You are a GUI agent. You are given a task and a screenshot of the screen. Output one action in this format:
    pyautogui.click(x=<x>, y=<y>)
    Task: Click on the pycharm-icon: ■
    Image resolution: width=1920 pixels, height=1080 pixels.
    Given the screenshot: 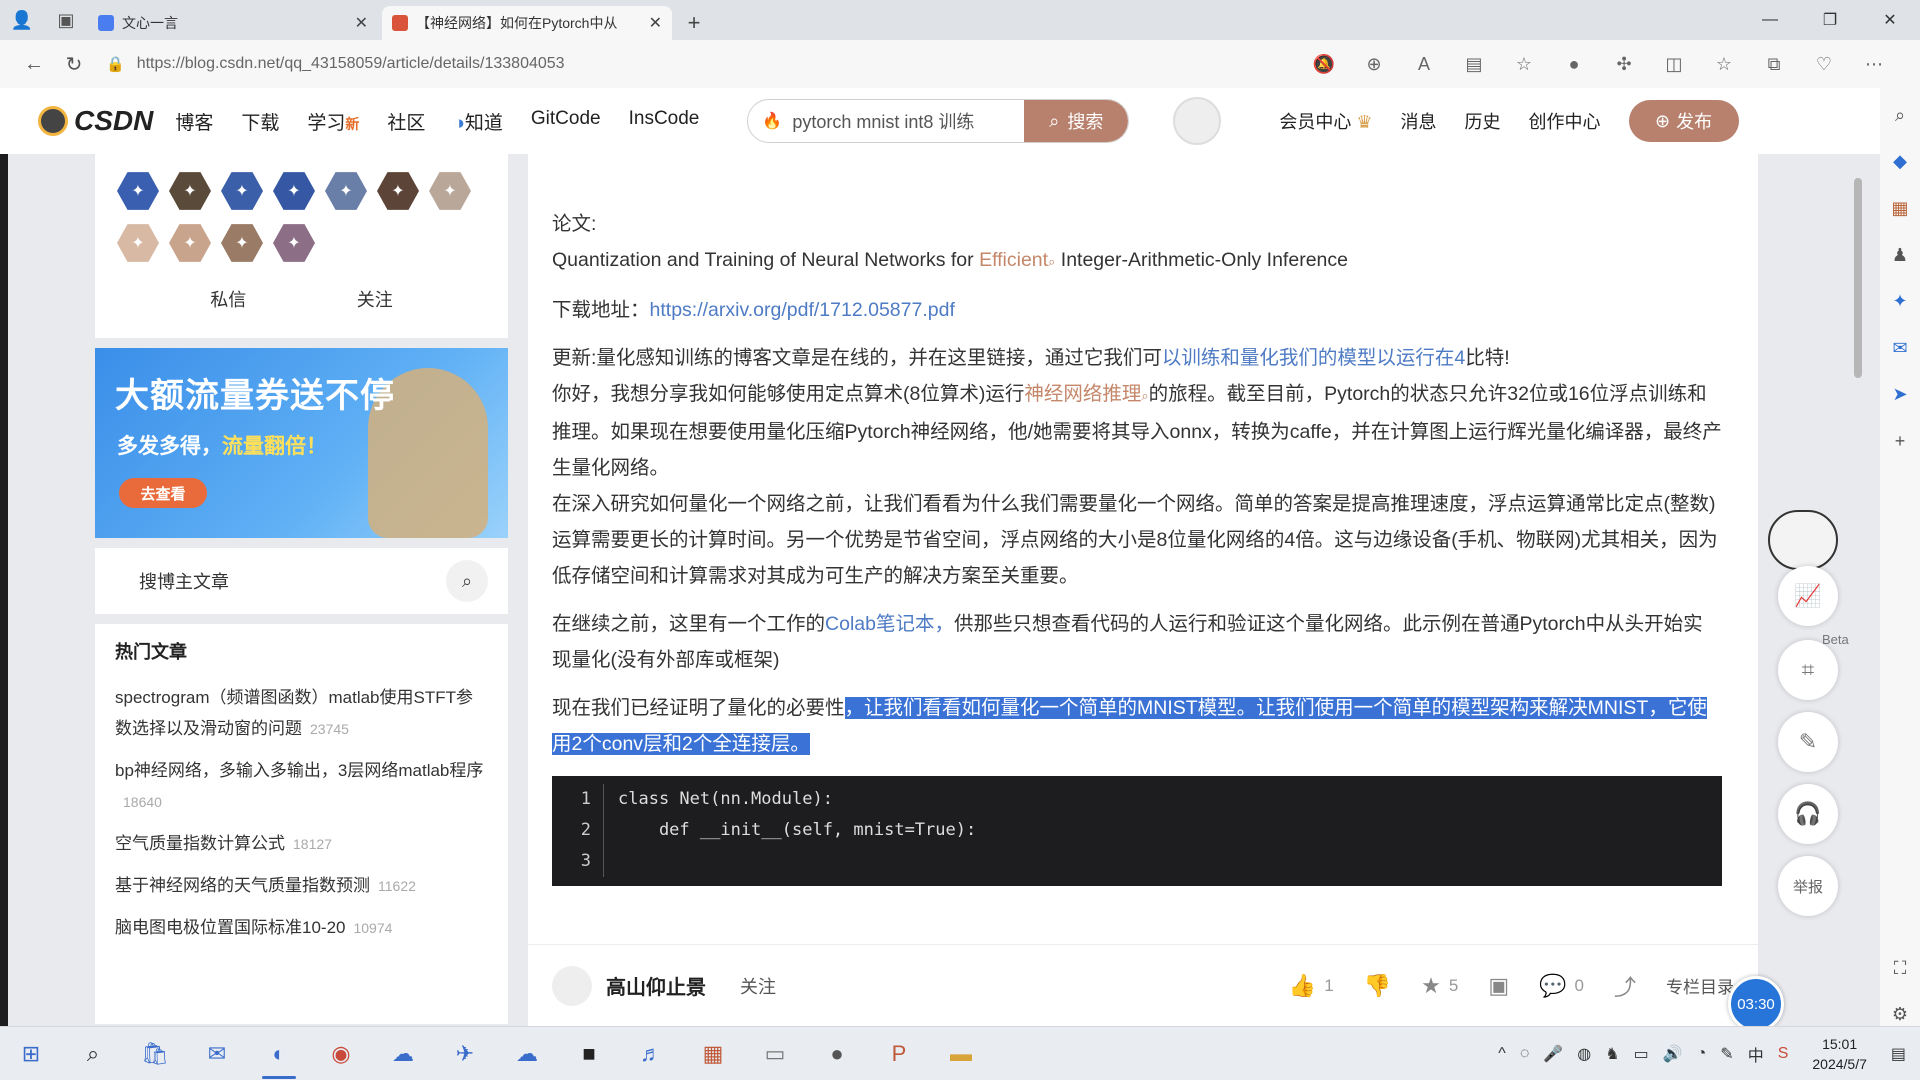 What is the action you would take?
    pyautogui.click(x=589, y=1053)
    